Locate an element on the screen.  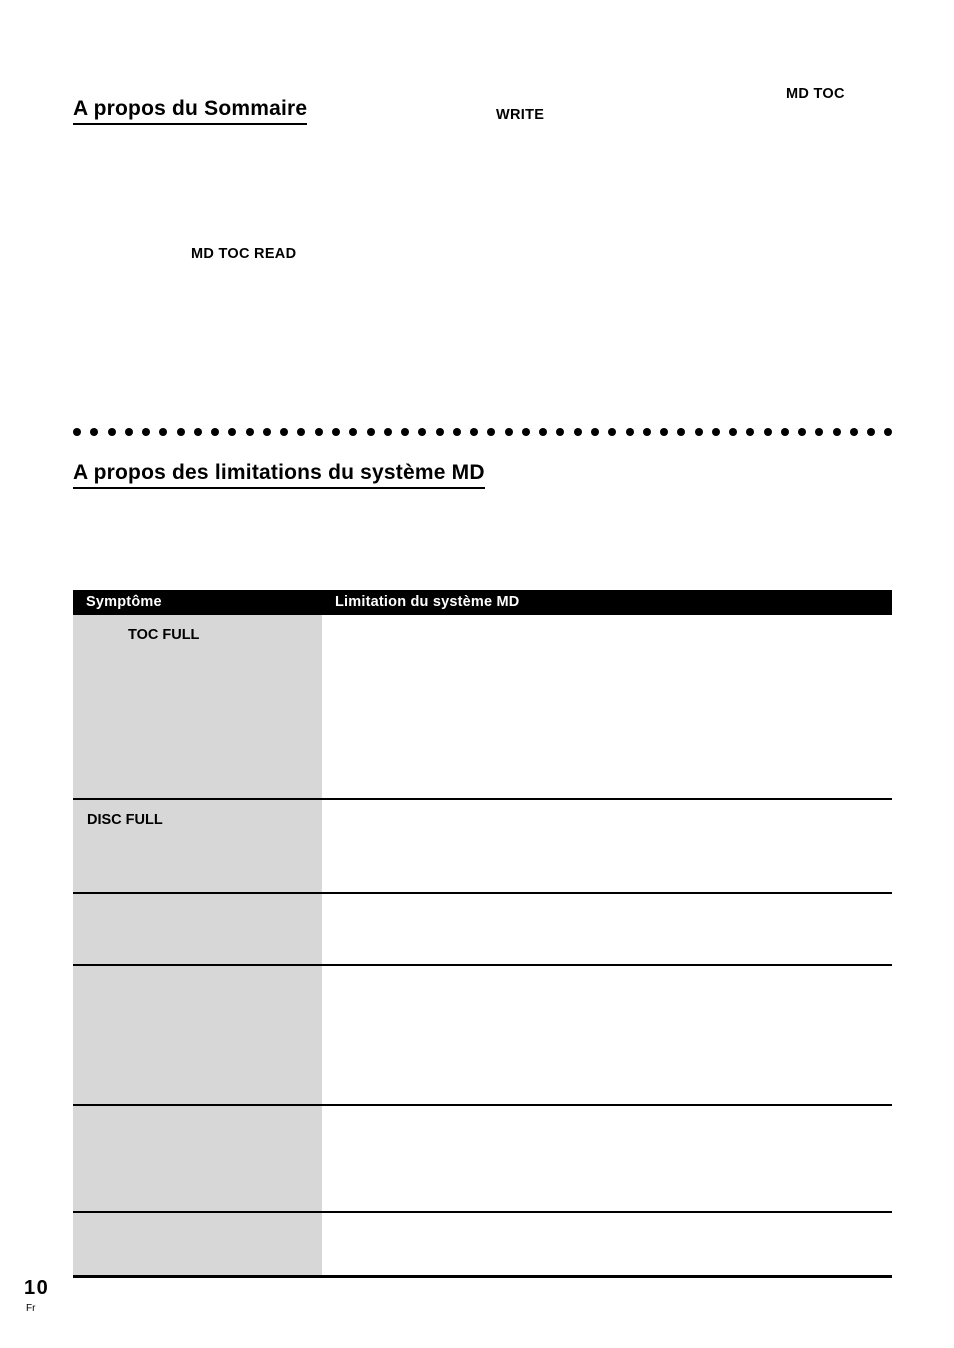
table-row: DISC FULL is located at coordinates (482, 846).